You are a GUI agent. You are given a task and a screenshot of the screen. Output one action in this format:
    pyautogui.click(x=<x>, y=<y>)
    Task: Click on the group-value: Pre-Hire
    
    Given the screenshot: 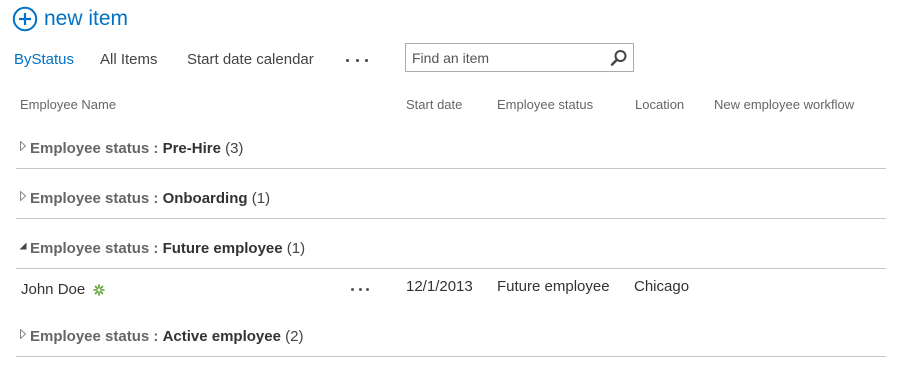 What is the action you would take?
    pyautogui.click(x=191, y=148)
    